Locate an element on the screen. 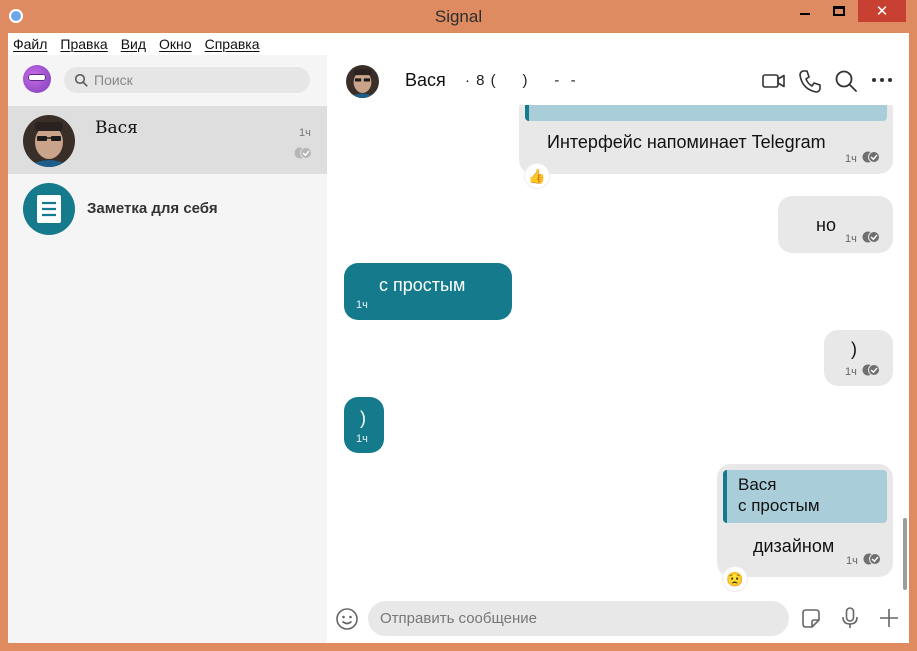  phone-call-icon is located at coordinates (810, 81).